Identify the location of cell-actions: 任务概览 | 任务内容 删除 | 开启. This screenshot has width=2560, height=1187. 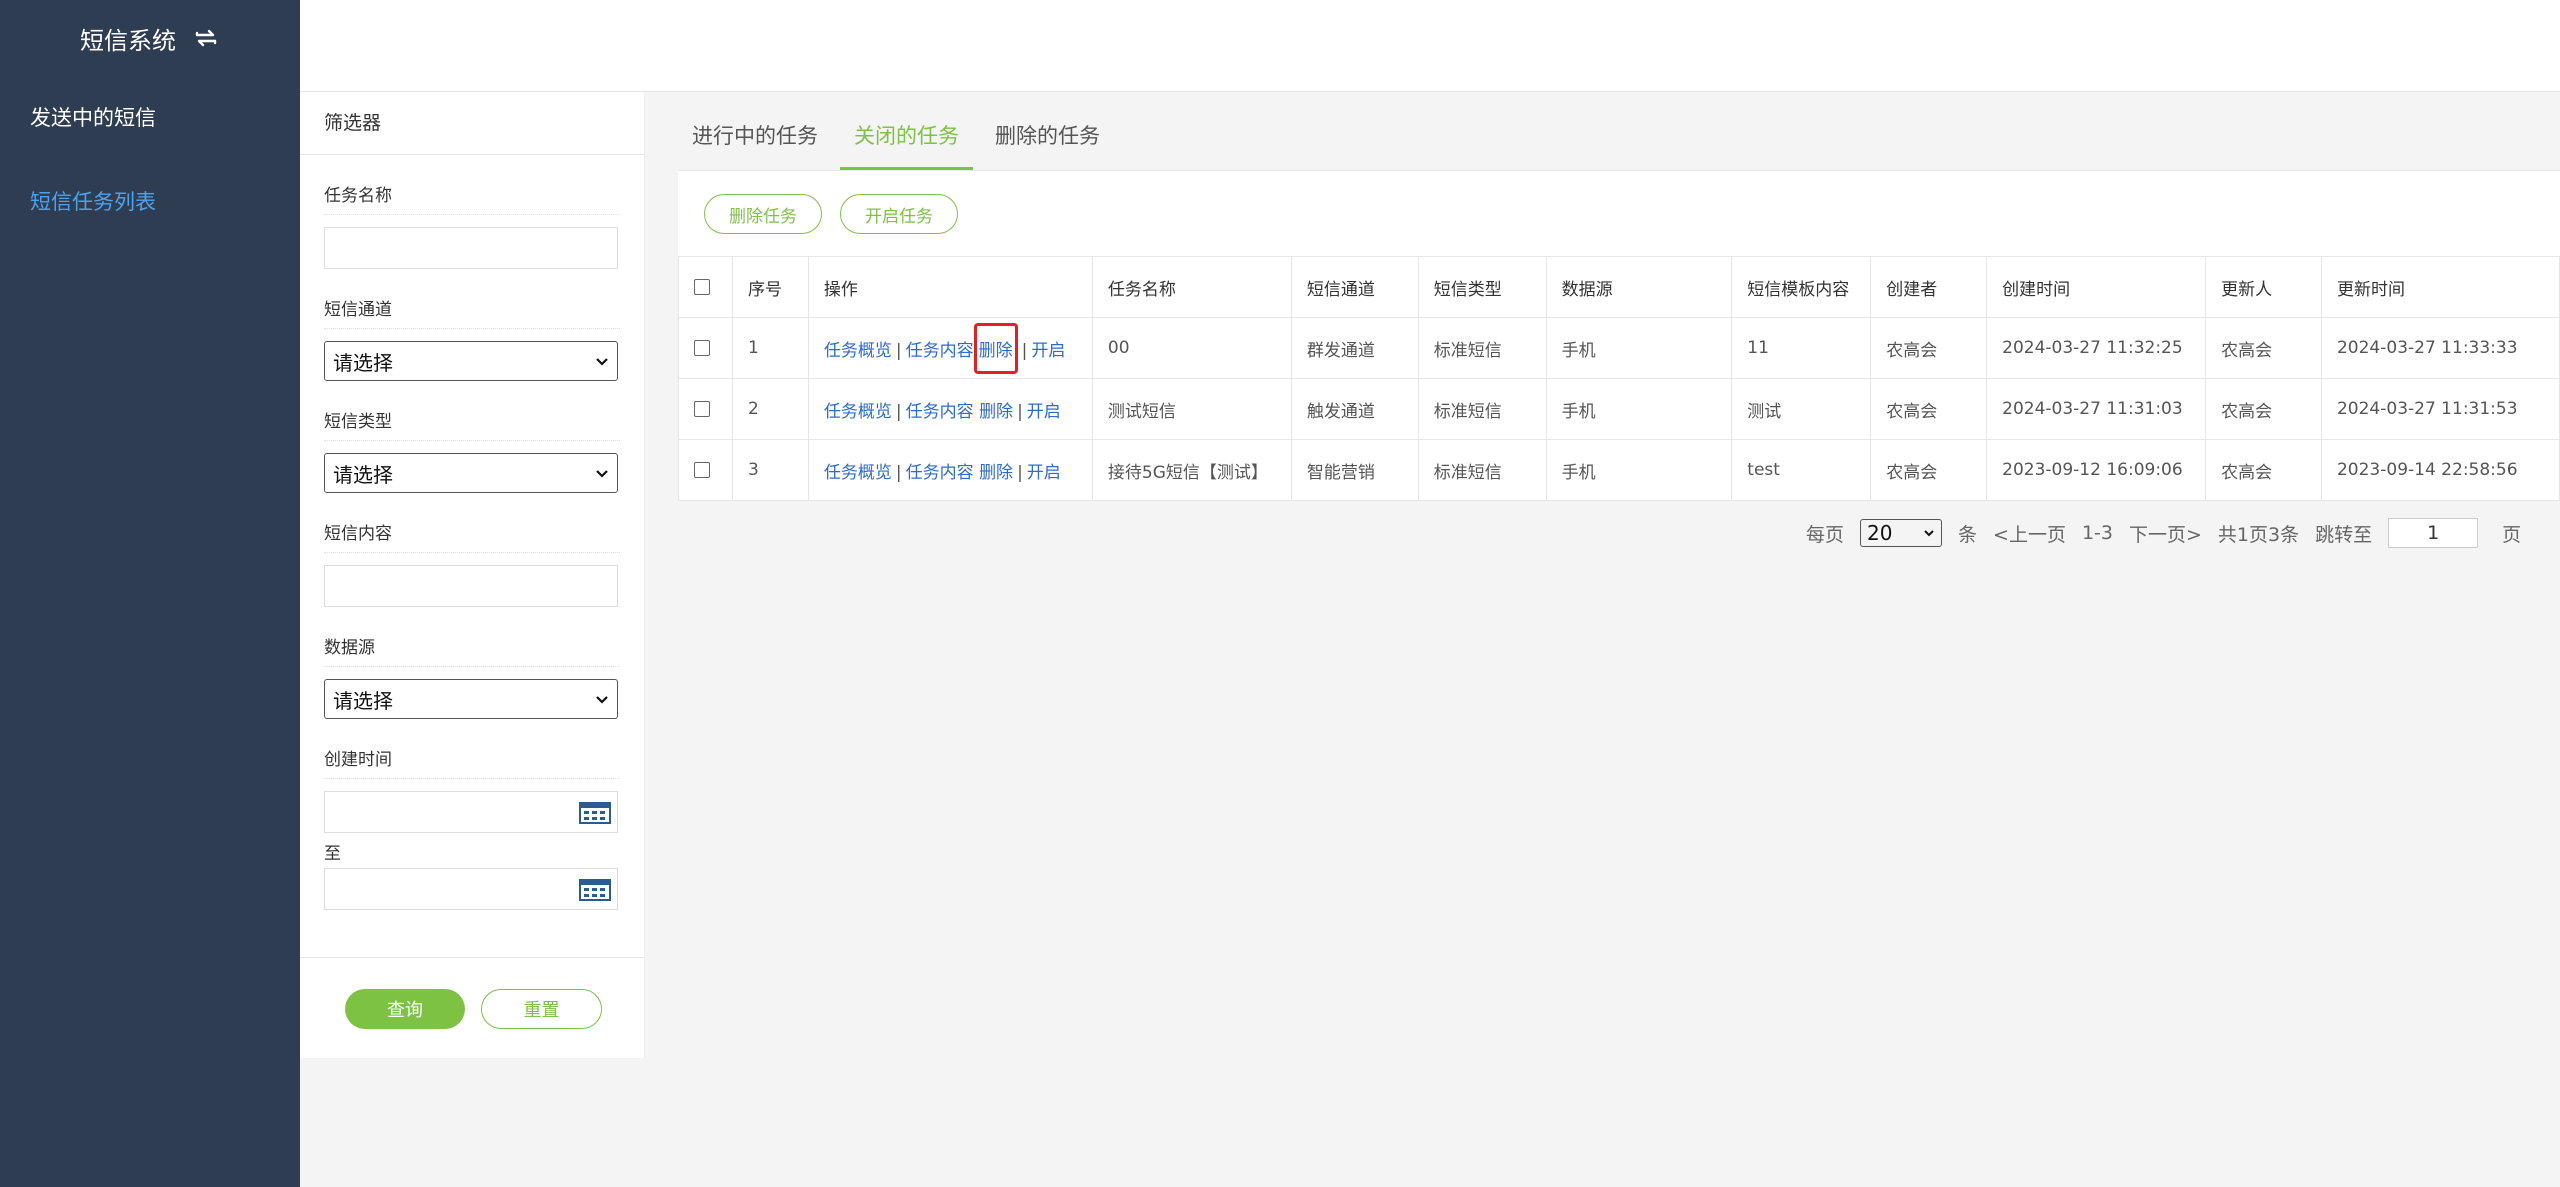
(950, 409).